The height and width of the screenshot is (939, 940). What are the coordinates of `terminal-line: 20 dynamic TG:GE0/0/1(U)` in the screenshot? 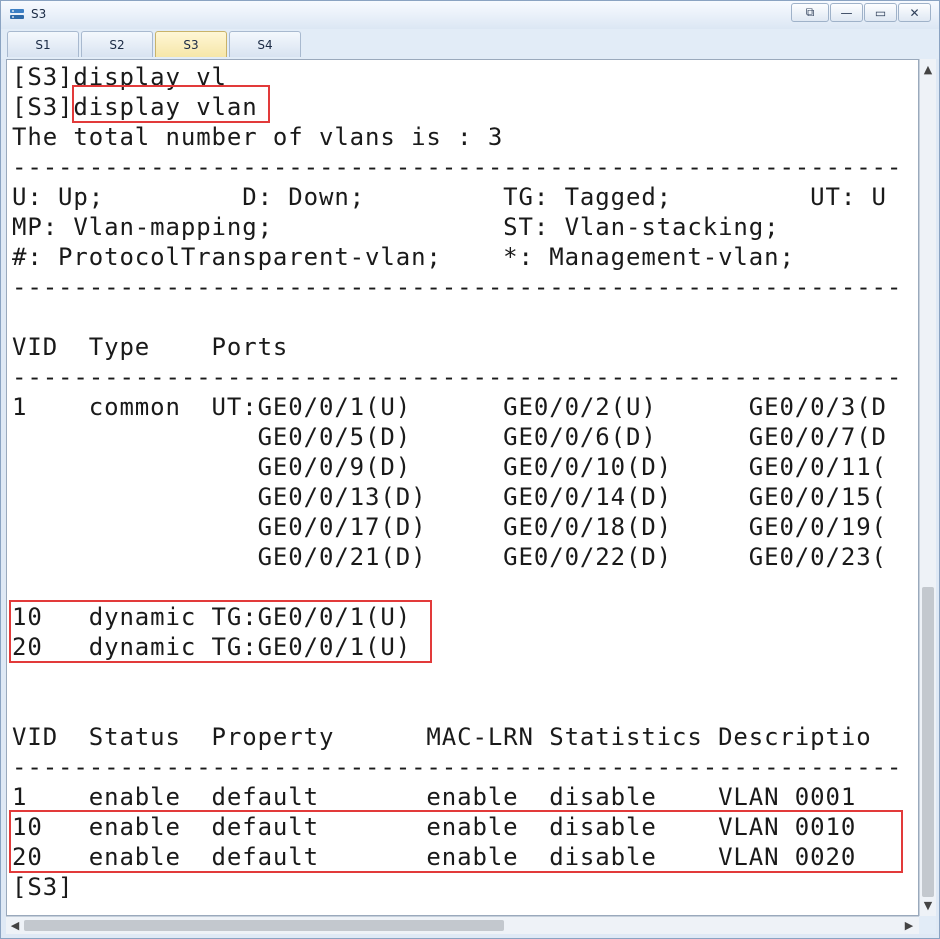 It's located at (212, 647).